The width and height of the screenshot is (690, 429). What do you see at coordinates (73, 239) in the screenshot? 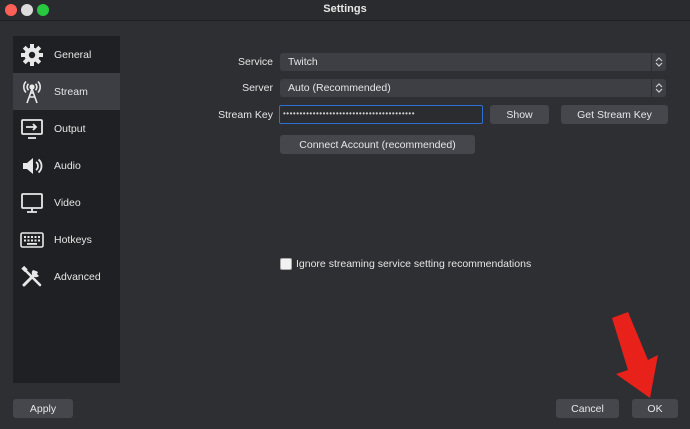
I see `sidebar-item-label: Hotkeys` at bounding box center [73, 239].